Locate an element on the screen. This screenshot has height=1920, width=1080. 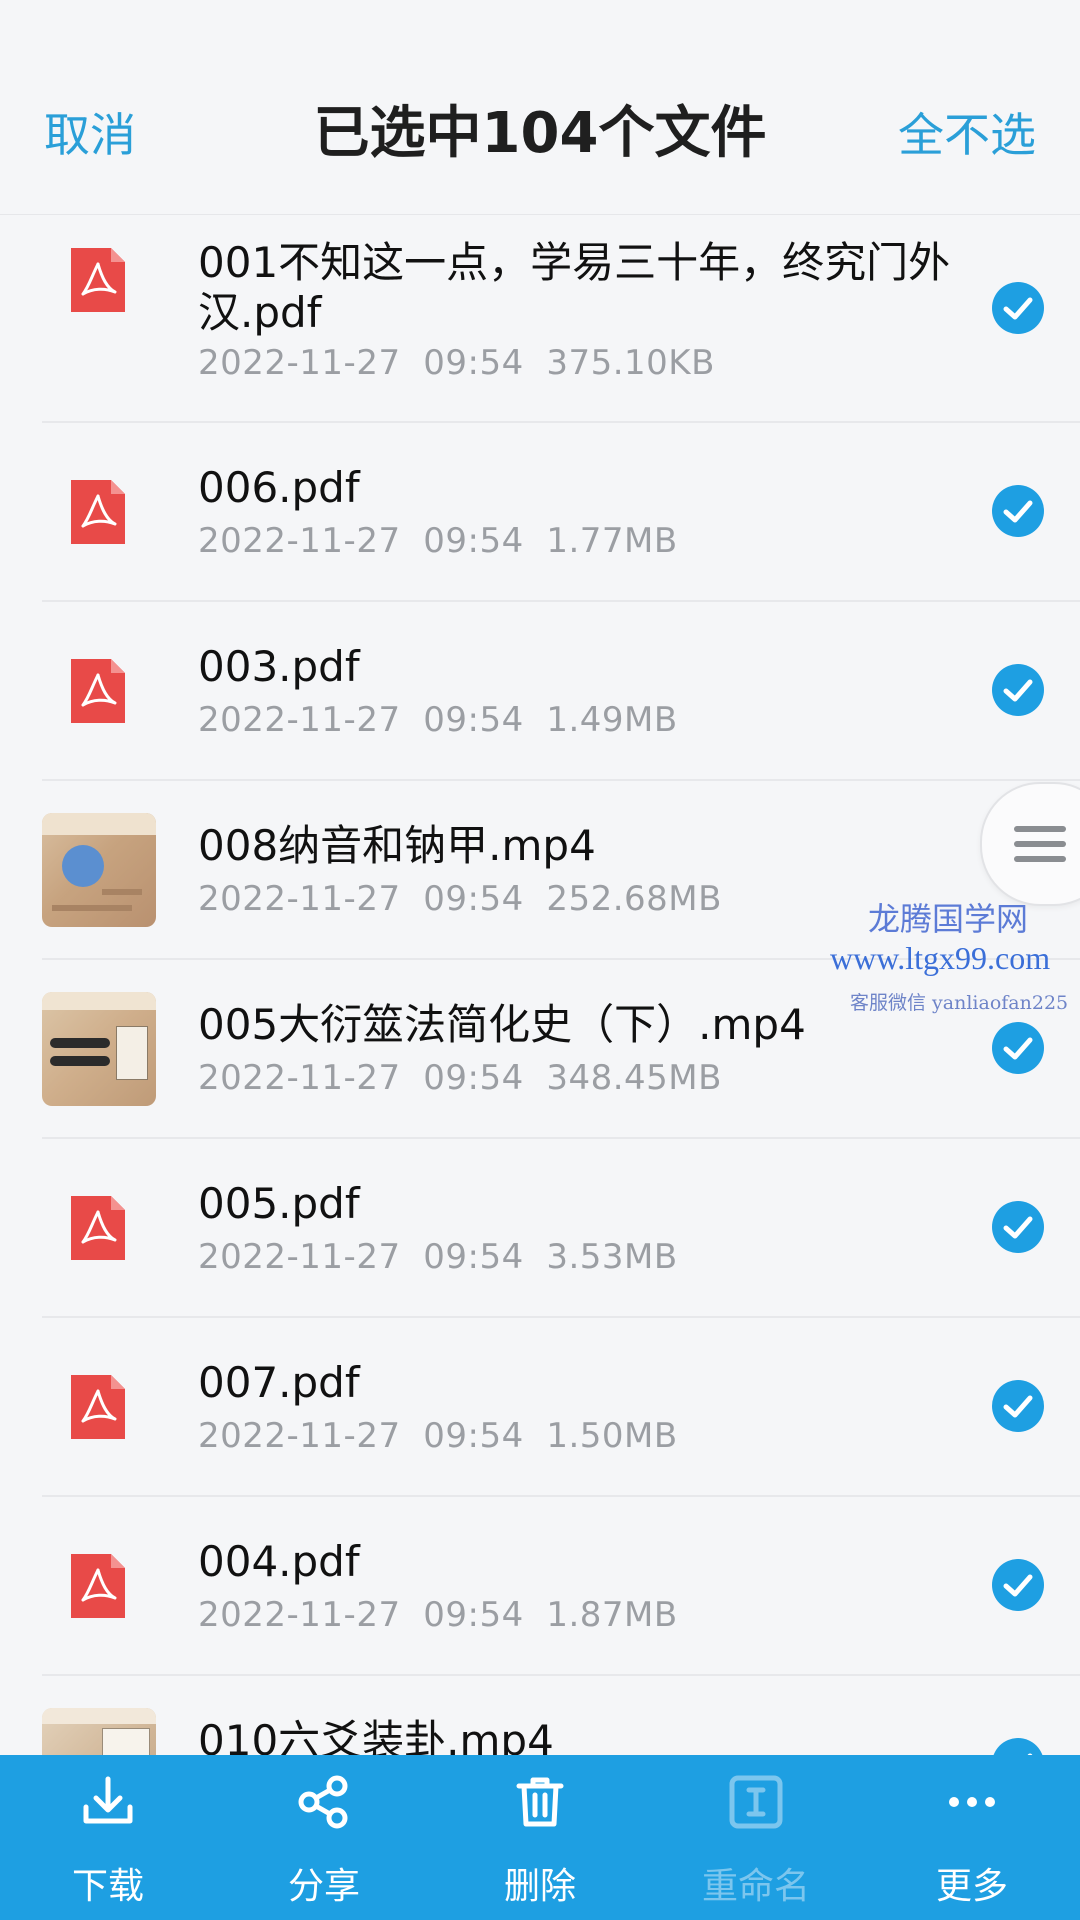
more-icon is located at coordinates (972, 1802).